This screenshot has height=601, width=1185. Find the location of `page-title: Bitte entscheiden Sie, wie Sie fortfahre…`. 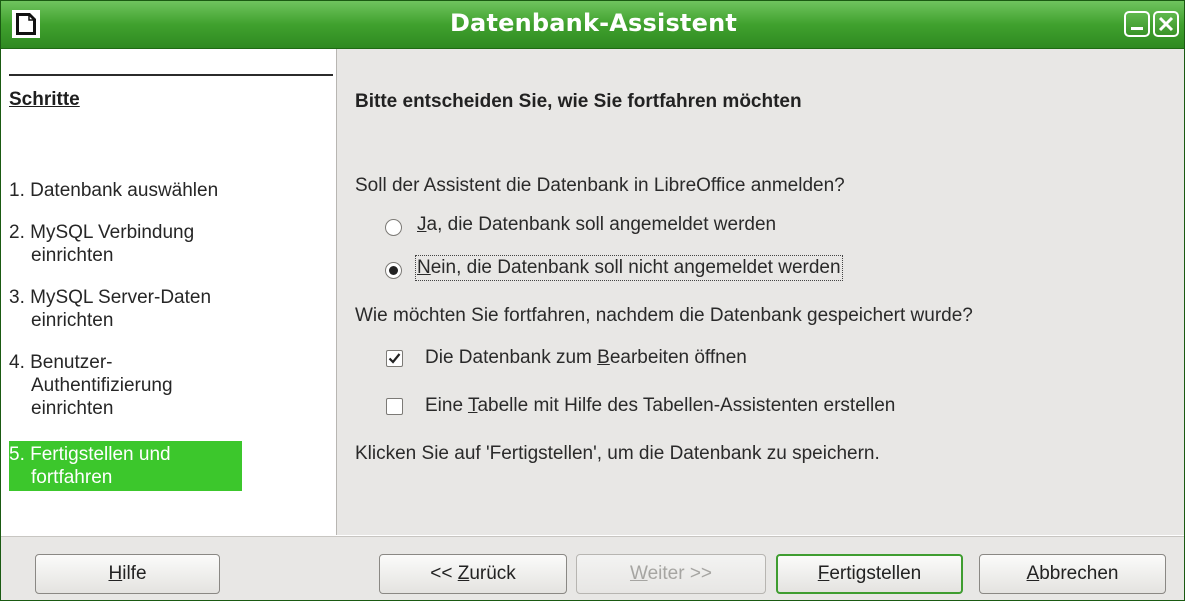

page-title: Bitte entscheiden Sie, wie Sie fortfahre… is located at coordinates (578, 101).